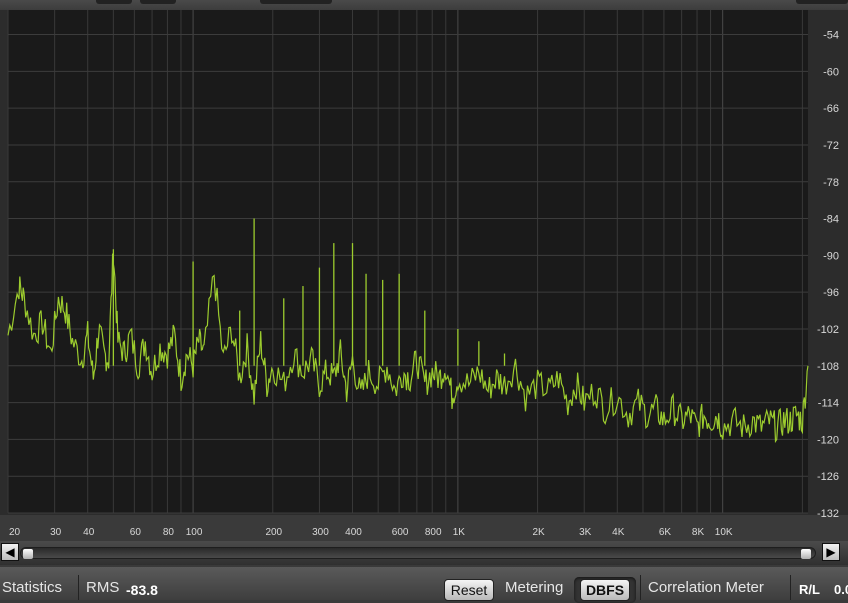 Image resolution: width=848 pixels, height=603 pixels. Describe the element at coordinates (828, 330) in the screenshot. I see `y-tick-label: -102` at that location.